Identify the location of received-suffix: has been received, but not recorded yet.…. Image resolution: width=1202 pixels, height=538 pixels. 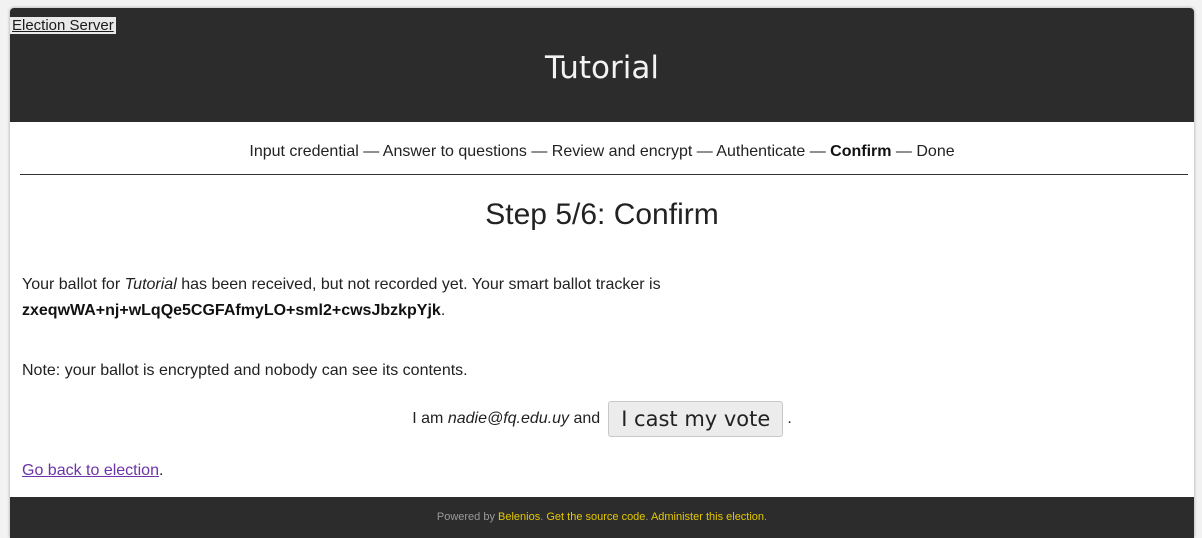
(418, 284).